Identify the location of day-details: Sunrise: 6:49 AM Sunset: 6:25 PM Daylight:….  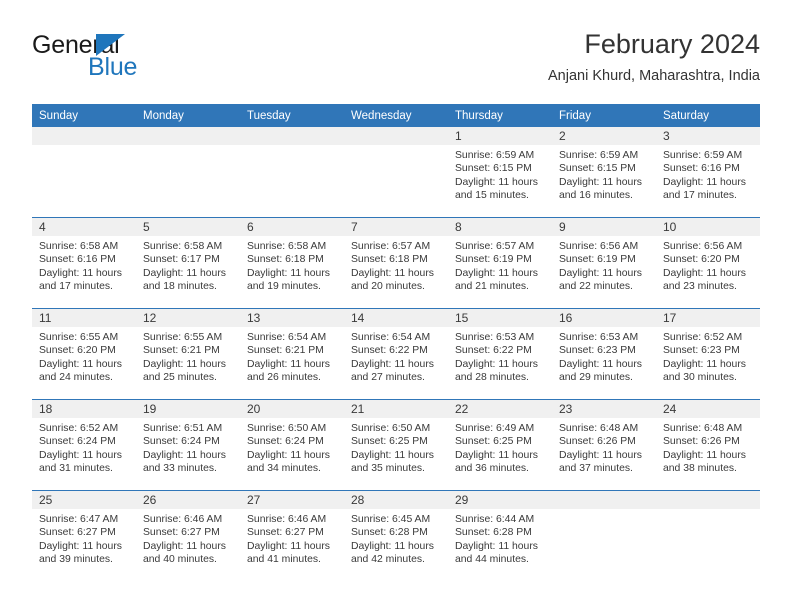
(500, 447).